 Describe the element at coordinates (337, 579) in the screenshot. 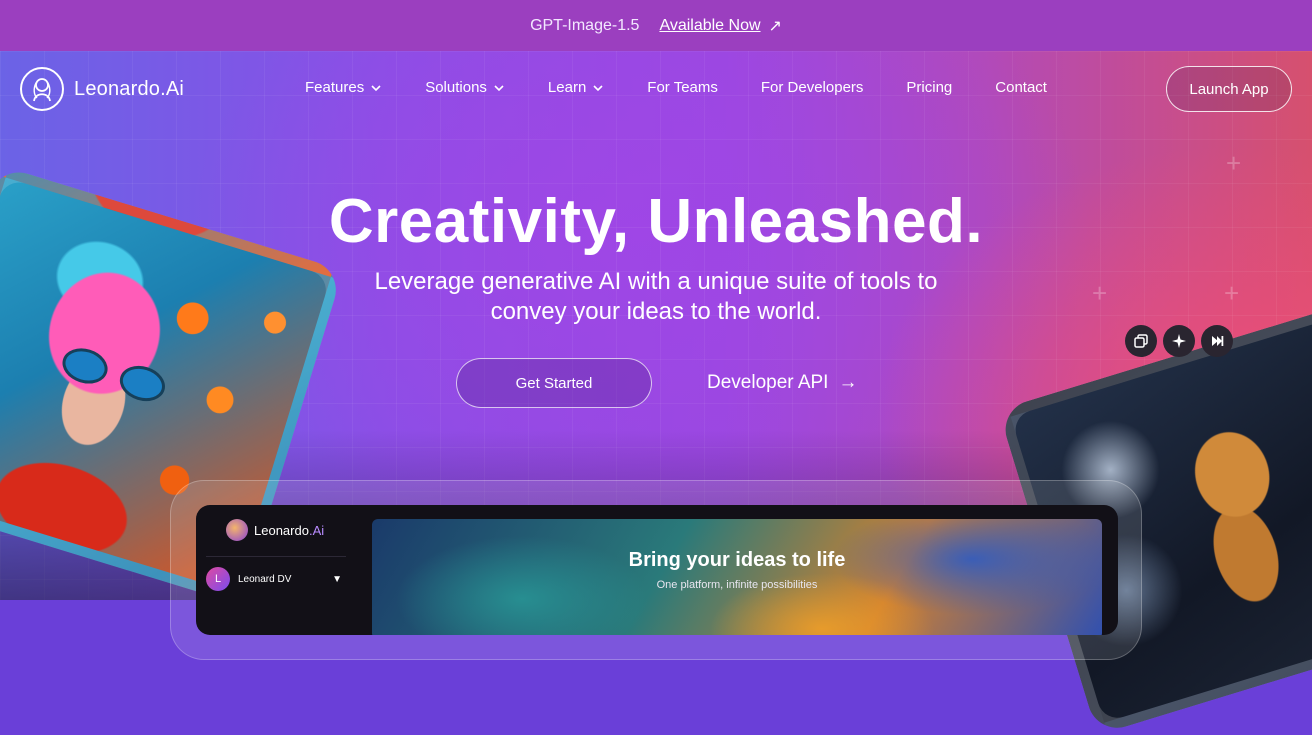

I see `caret-down-icon: ▼` at that location.